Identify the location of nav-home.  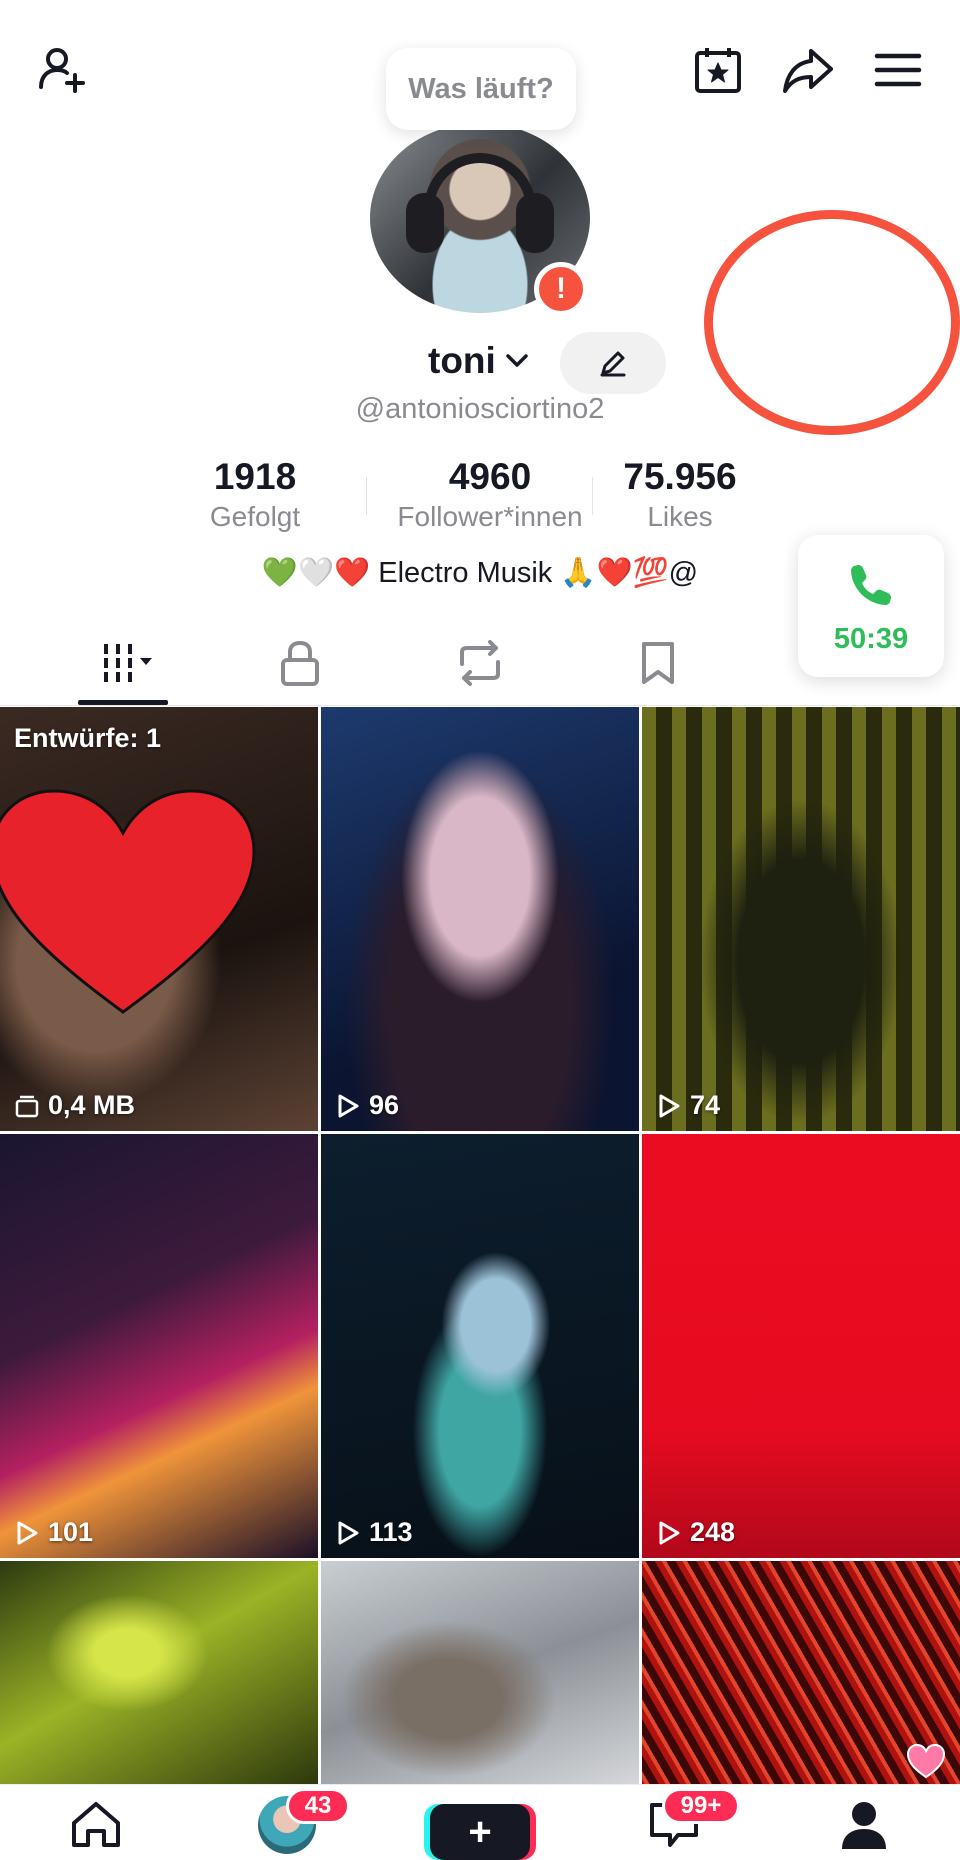
(96, 1829).